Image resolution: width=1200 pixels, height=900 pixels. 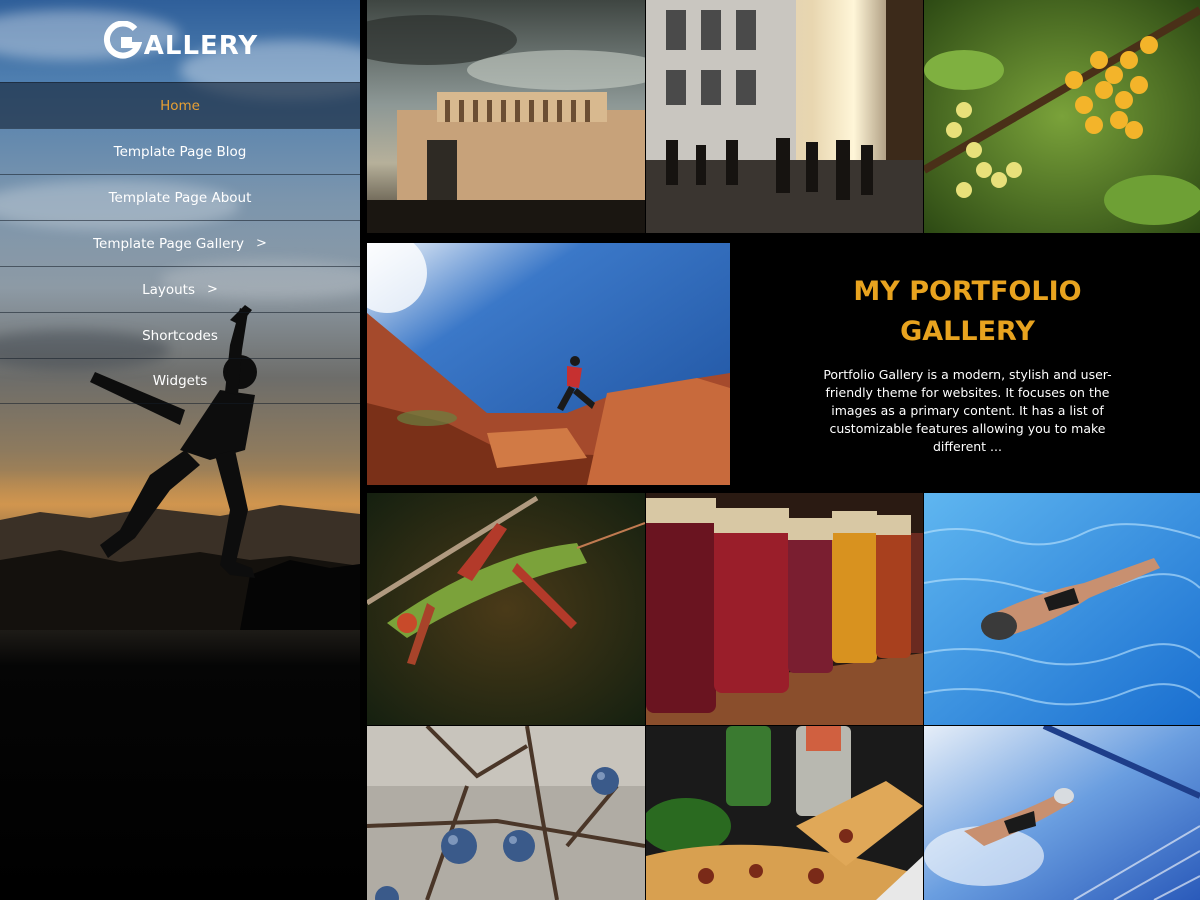 I want to click on nav-item-label: Template Page Gallery, so click(x=169, y=243).